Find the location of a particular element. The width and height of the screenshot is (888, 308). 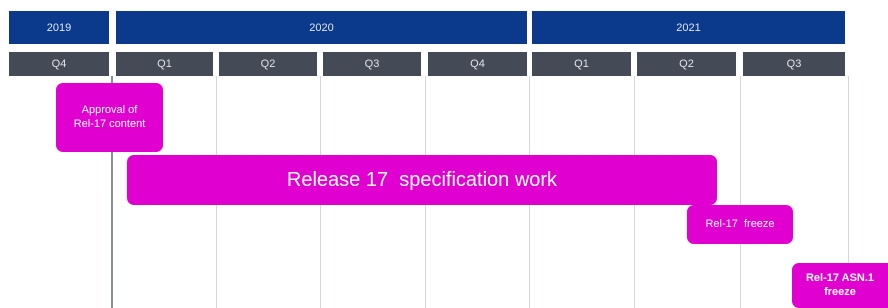

quarter-header-2021-q2: Q2 is located at coordinates (686, 64).